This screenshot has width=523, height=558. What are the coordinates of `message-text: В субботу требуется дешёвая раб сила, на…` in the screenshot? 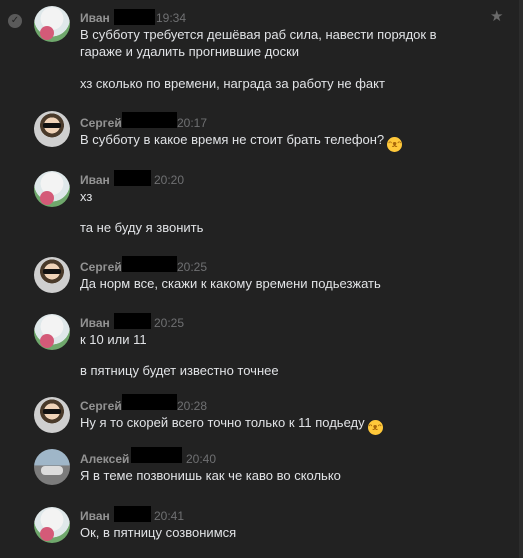 It's located at (258, 34).